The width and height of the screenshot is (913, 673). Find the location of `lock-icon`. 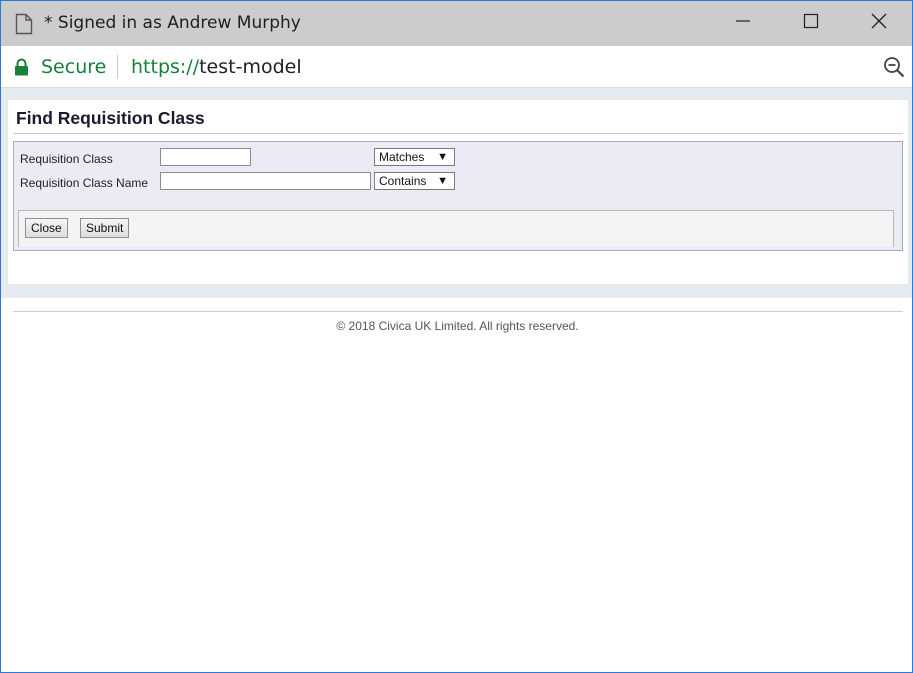

lock-icon is located at coordinates (21, 67).